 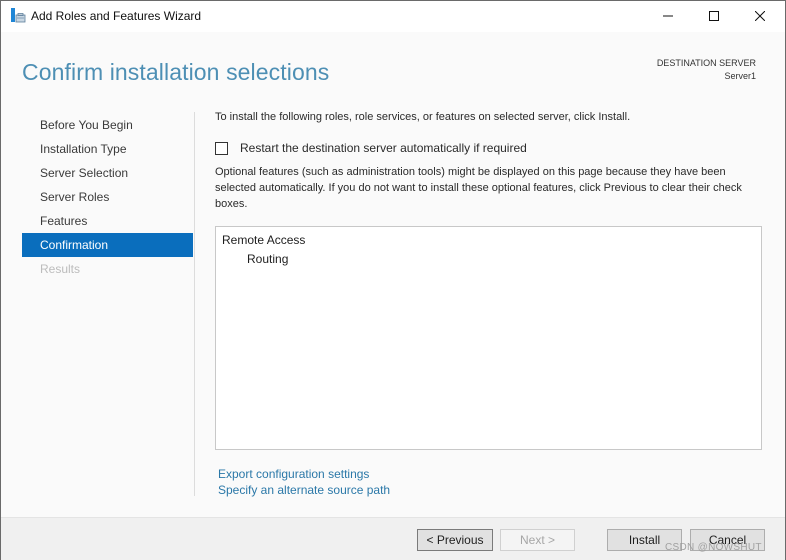 I want to click on minimize-button, so click(x=668, y=16).